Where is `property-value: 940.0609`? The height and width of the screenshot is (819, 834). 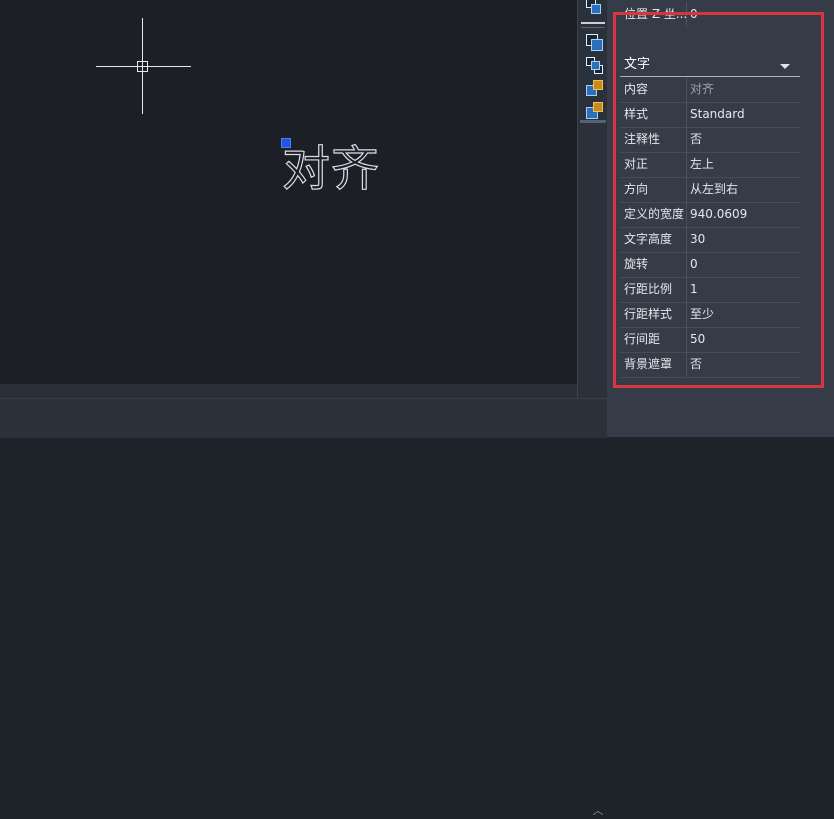 property-value: 940.0609 is located at coordinates (718, 214).